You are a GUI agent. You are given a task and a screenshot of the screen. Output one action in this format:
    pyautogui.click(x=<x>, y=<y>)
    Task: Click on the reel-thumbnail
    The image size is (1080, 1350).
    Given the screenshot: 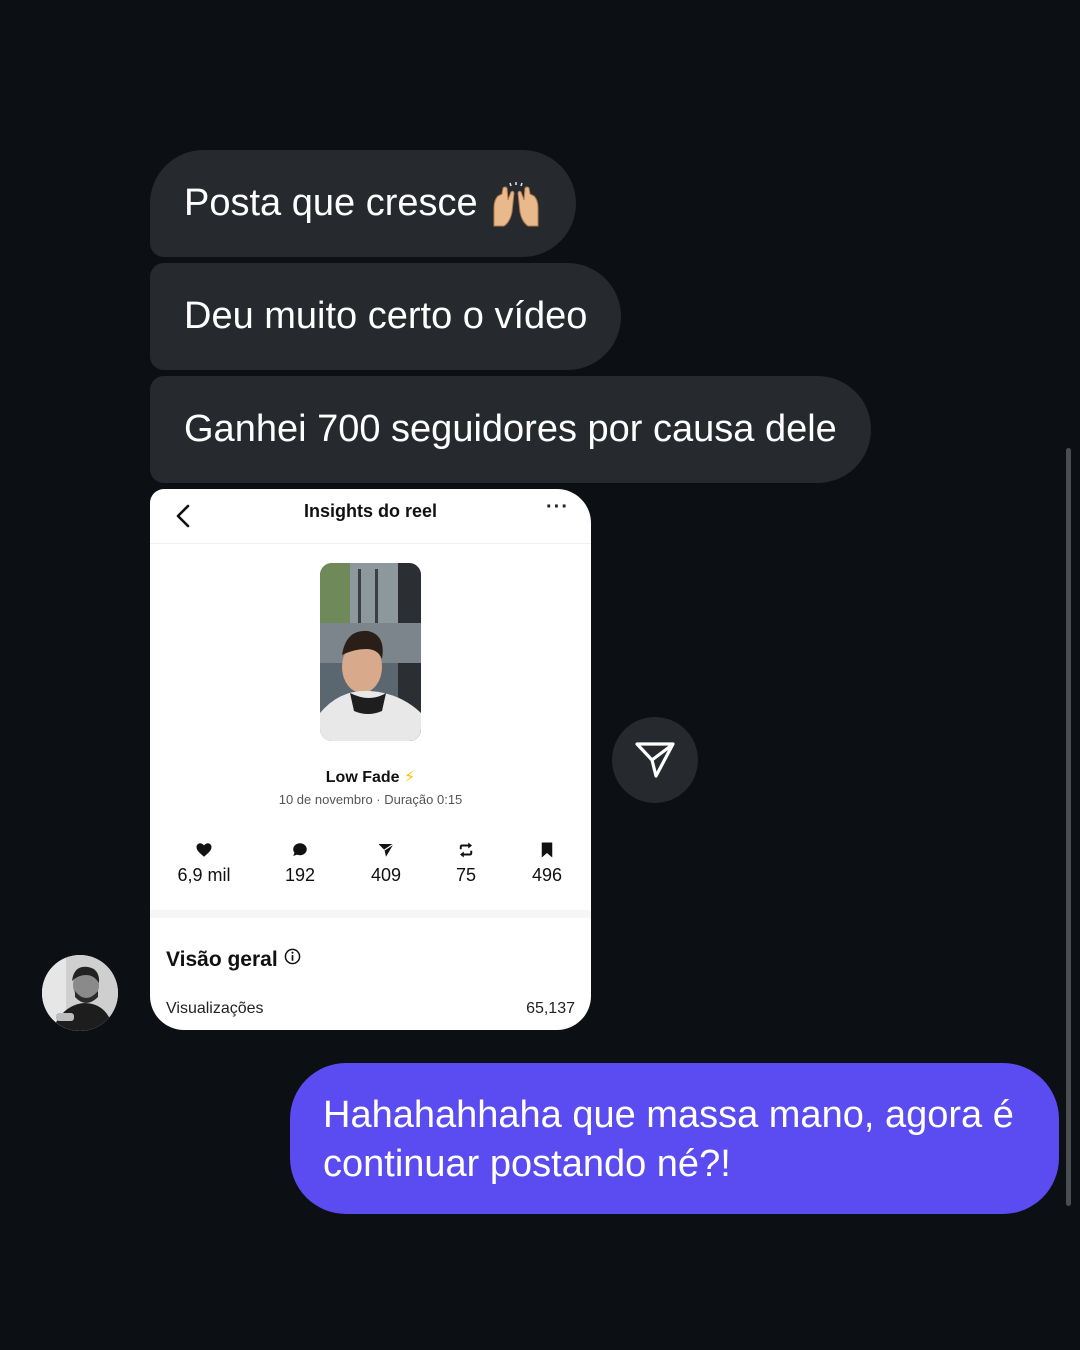 What is the action you would take?
    pyautogui.click(x=370, y=652)
    